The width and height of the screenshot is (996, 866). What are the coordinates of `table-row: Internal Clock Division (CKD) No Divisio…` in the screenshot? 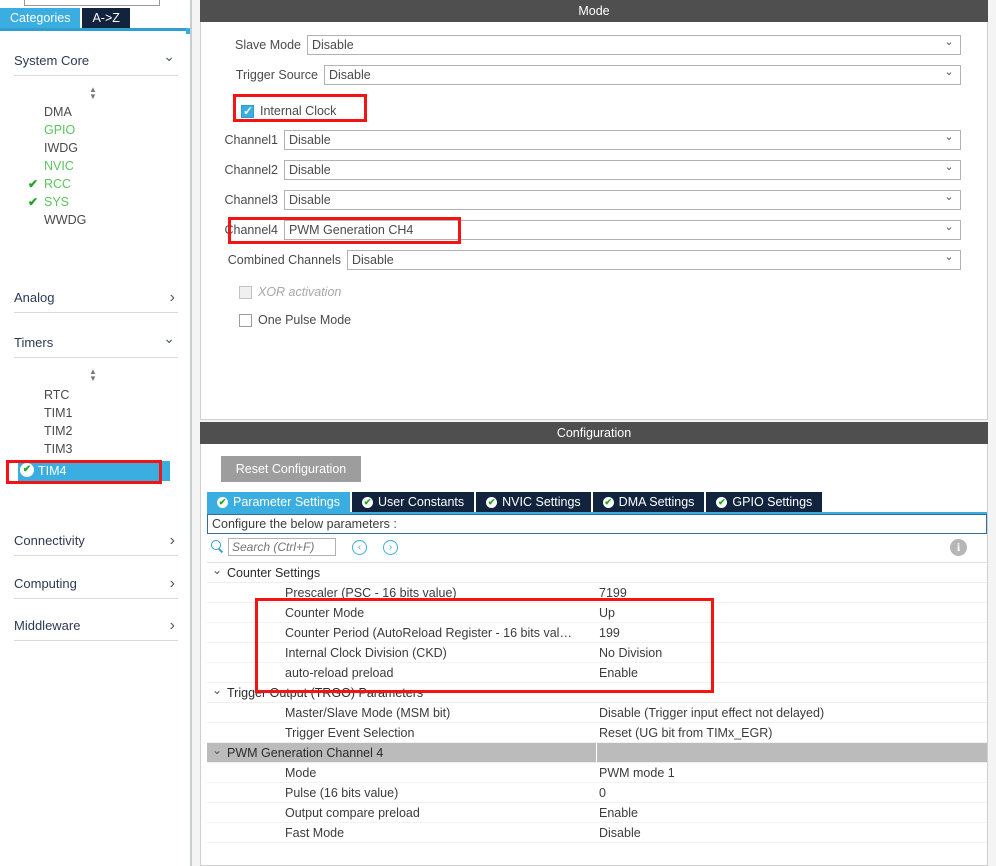 It's located at (597, 653).